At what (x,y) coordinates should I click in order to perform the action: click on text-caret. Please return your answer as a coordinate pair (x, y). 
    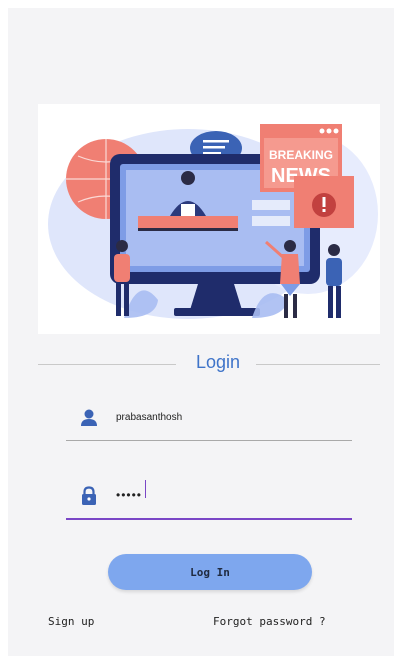
    Looking at the image, I should click on (145, 489).